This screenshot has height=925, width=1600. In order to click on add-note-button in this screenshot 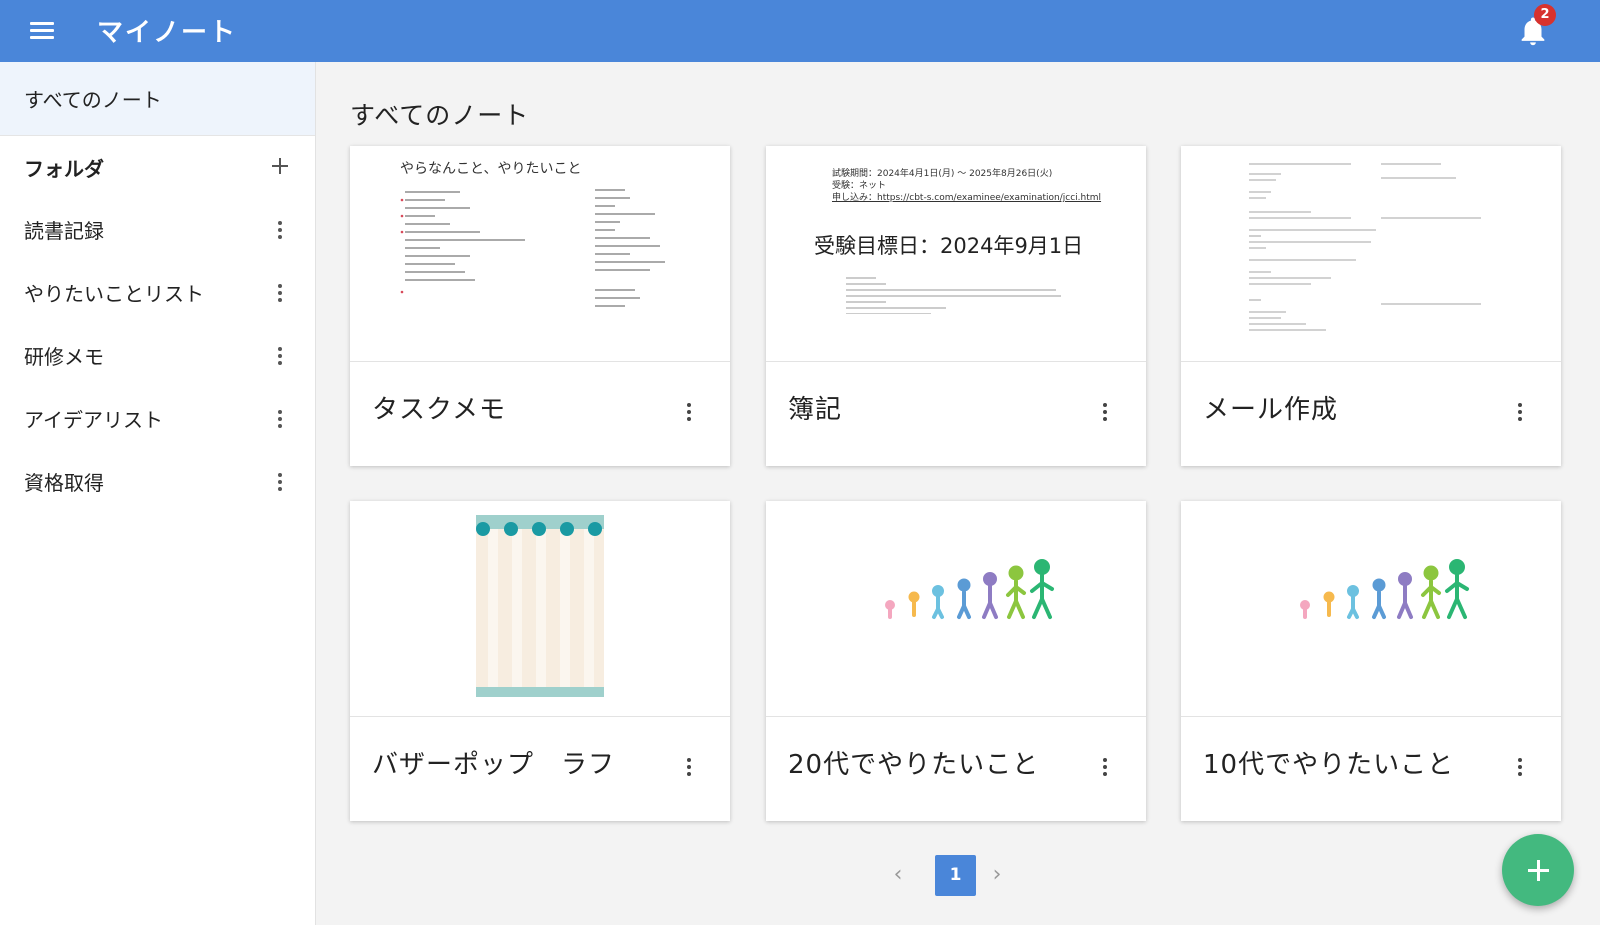, I will do `click(1538, 870)`.